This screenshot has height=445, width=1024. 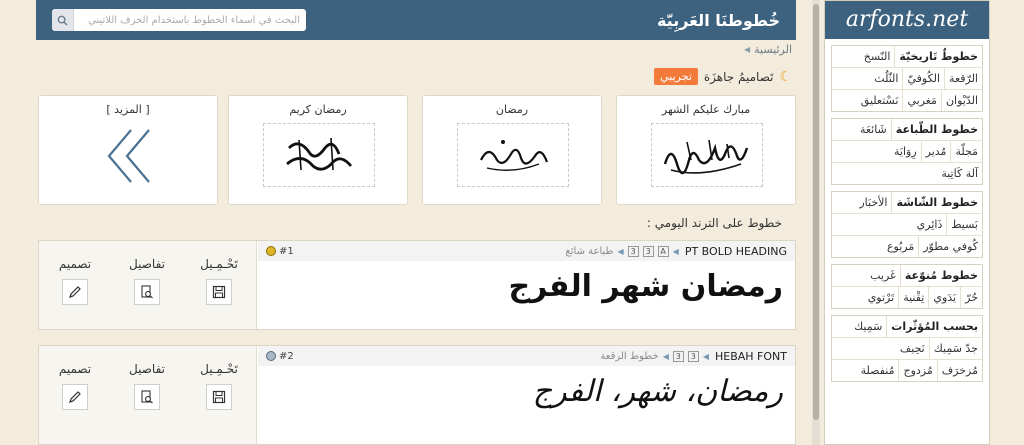 I want to click on category-link: بَسيط, so click(x=964, y=224).